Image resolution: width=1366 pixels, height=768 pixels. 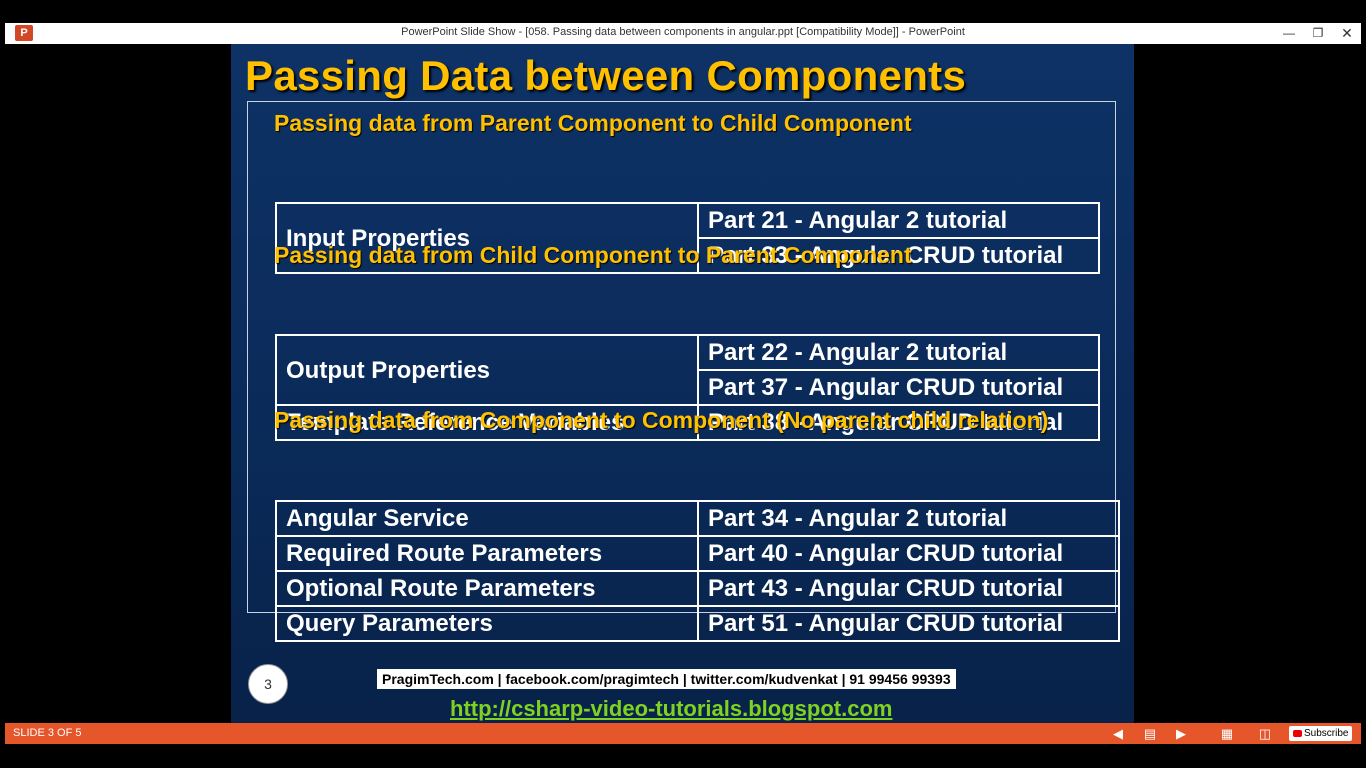 I want to click on status-bar: SLIDE 3 OF 5 ◀ ▤ ▶ ▦ ◫ Subscribe, so click(x=683, y=733).